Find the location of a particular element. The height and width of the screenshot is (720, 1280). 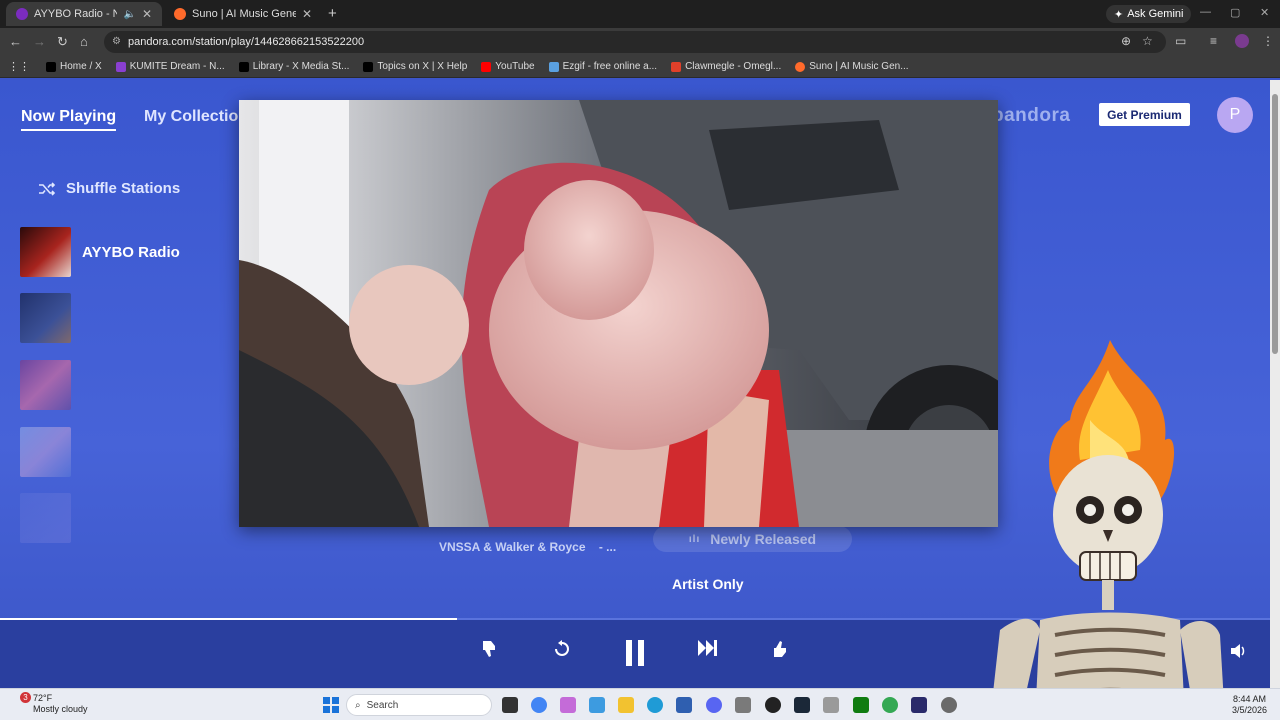

maximize-icon: ▢ is located at coordinates (1235, 12).